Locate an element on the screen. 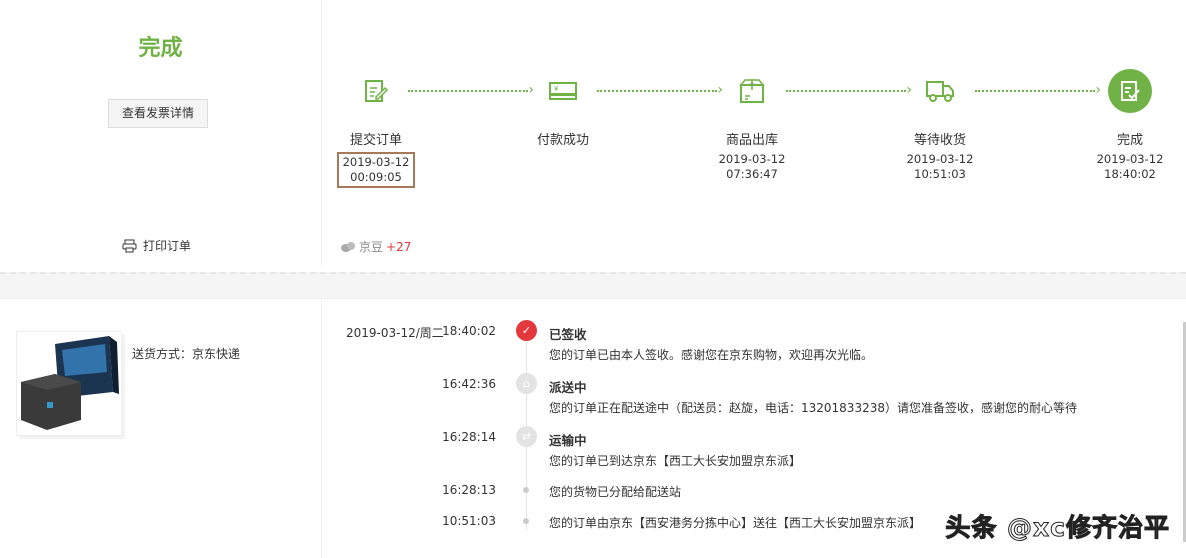 This screenshot has width=1186, height=558. step-label: 完成 is located at coordinates (1129, 140).